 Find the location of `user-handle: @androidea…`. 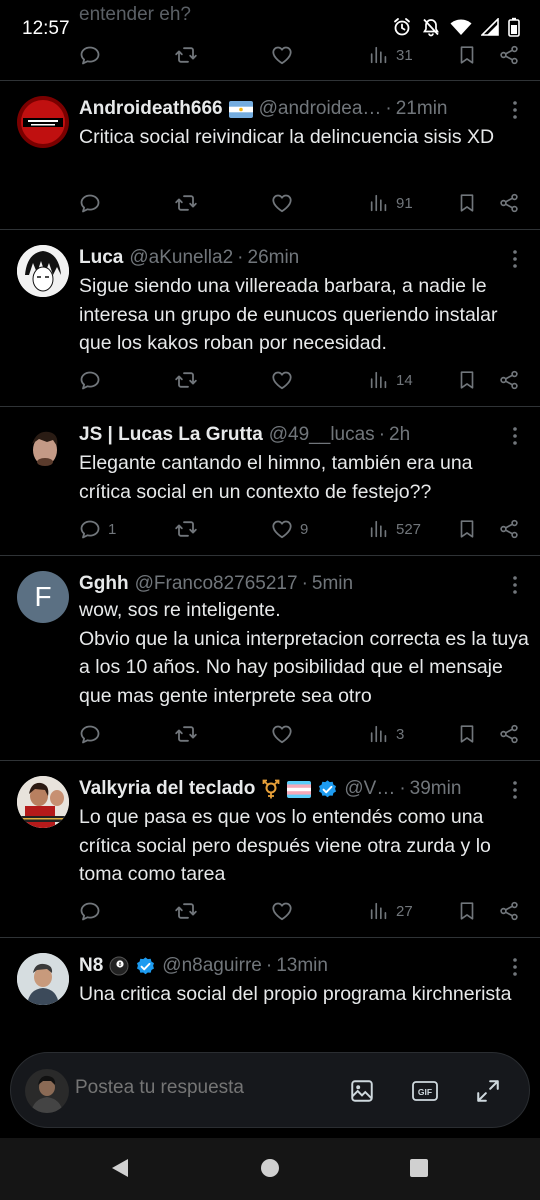

user-handle: @androidea… is located at coordinates (320, 109).